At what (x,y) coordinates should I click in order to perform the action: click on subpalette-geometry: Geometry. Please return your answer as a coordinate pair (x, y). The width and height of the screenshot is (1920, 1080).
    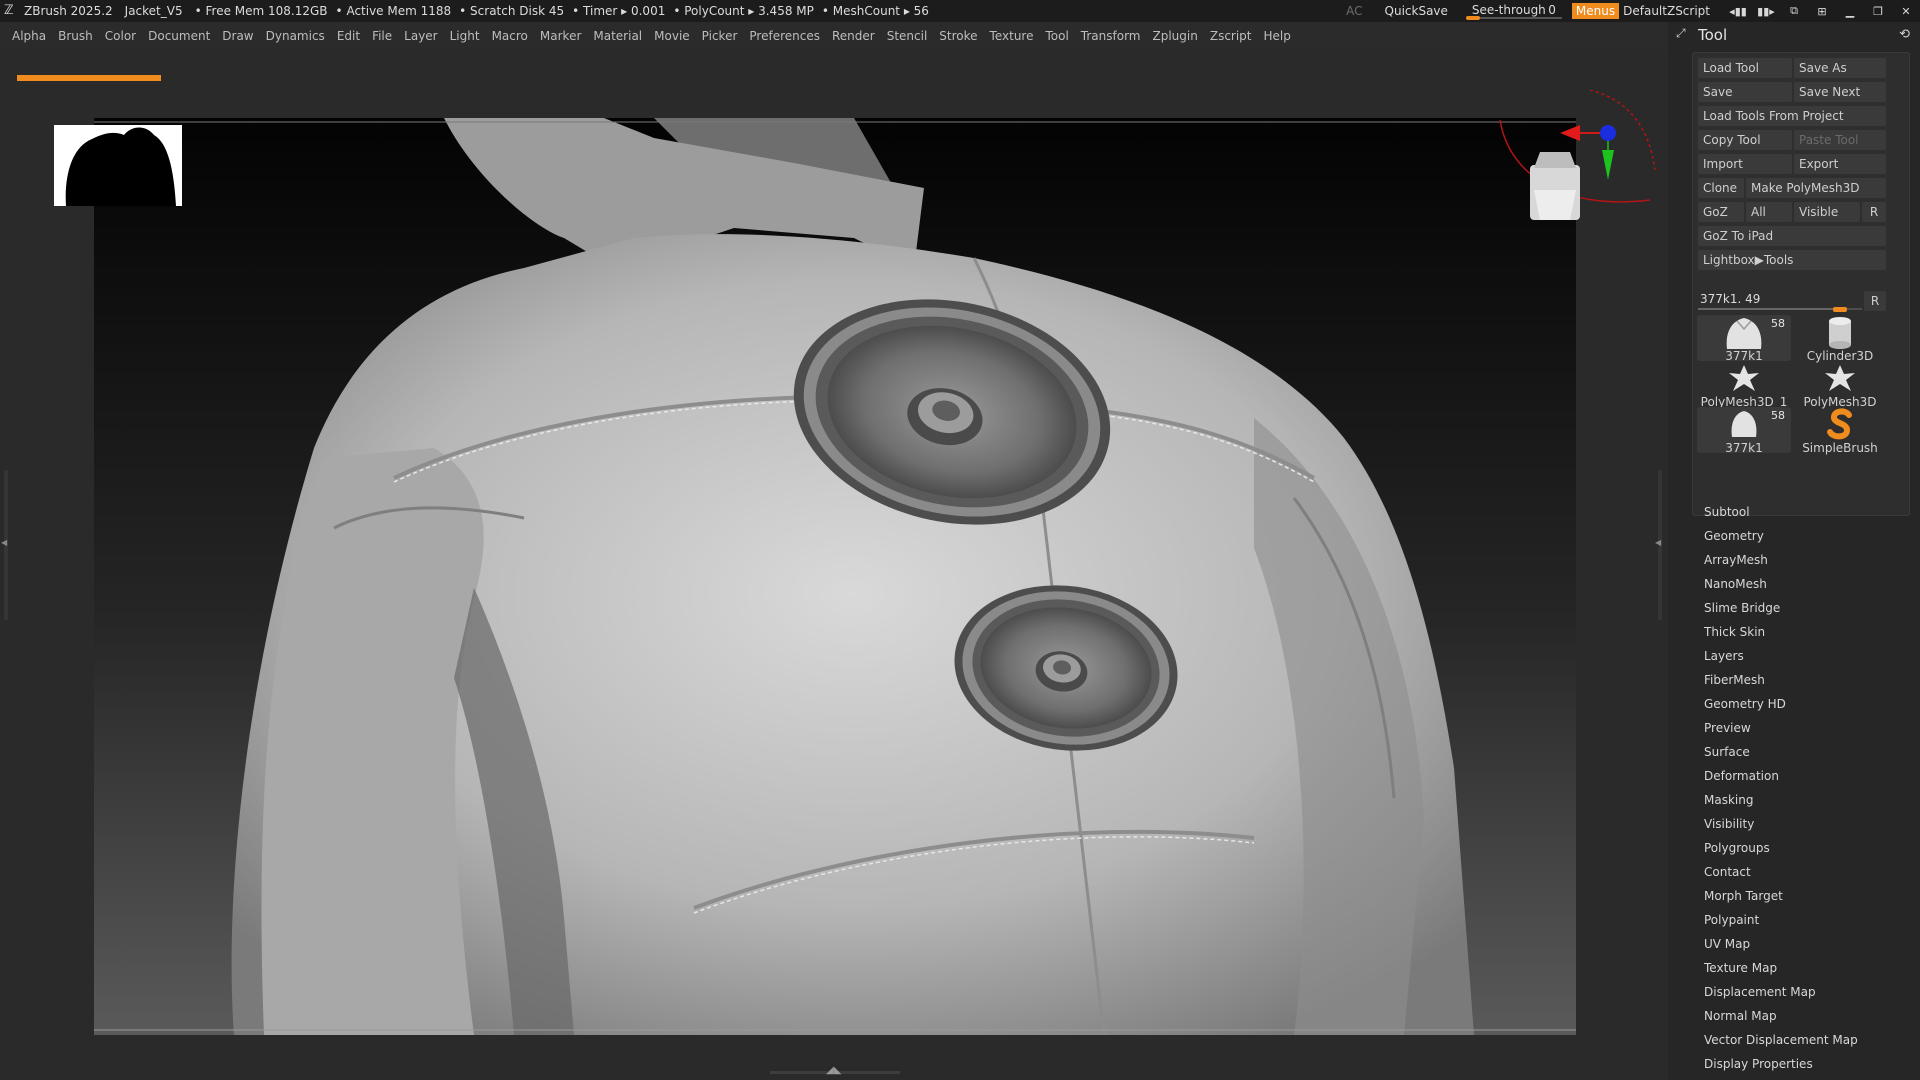
    Looking at the image, I should click on (1809, 536).